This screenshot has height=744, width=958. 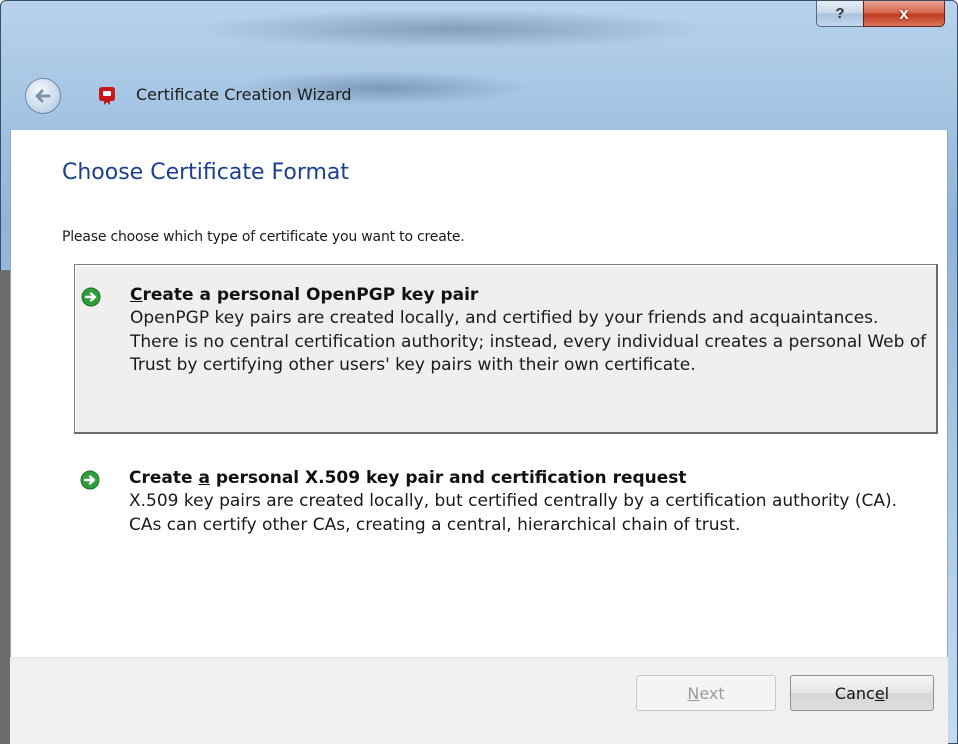 I want to click on option-title-text: reate a personal OpenPGP key pair, so click(x=310, y=295).